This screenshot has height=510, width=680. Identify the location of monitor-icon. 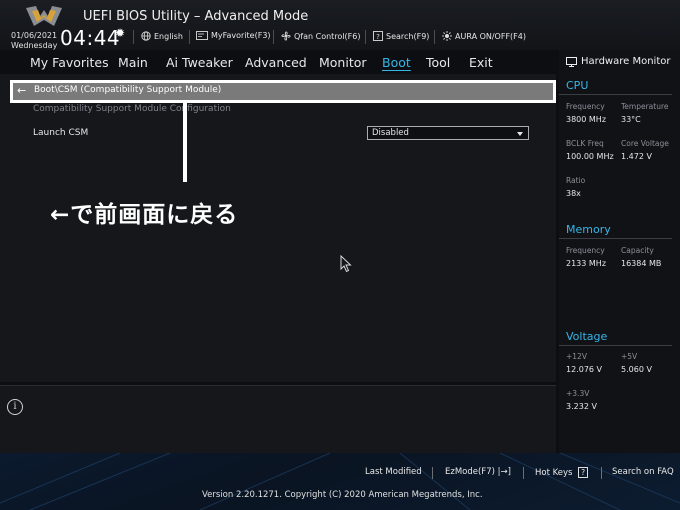
(571, 61).